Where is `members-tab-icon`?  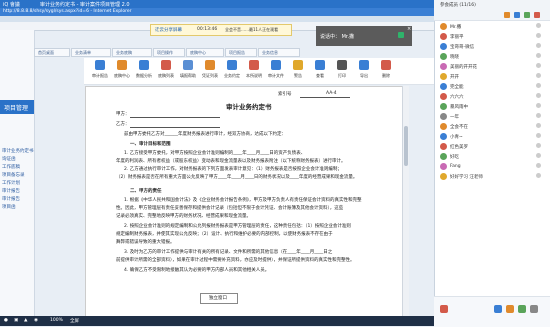 members-tab-icon is located at coordinates (507, 15).